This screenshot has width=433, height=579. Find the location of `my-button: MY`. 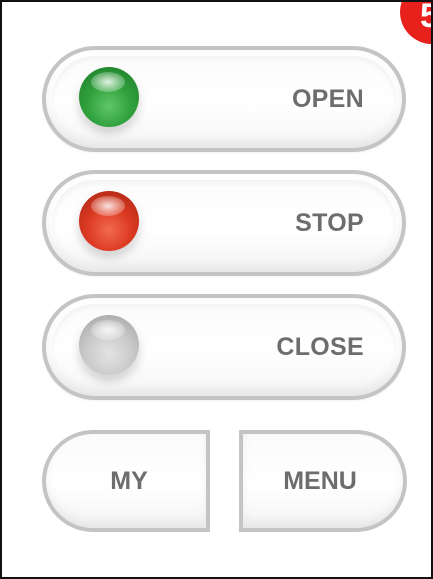

my-button: MY is located at coordinates (126, 481).